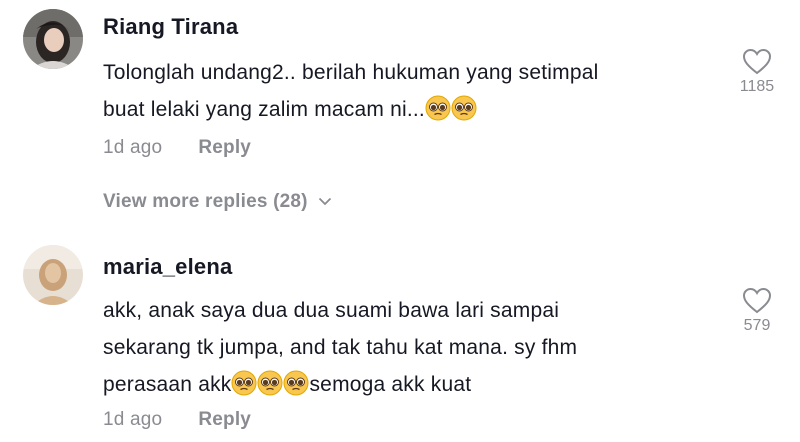 This screenshot has height=442, width=800. Describe the element at coordinates (757, 86) in the screenshot. I see `like-count: 1185` at that location.